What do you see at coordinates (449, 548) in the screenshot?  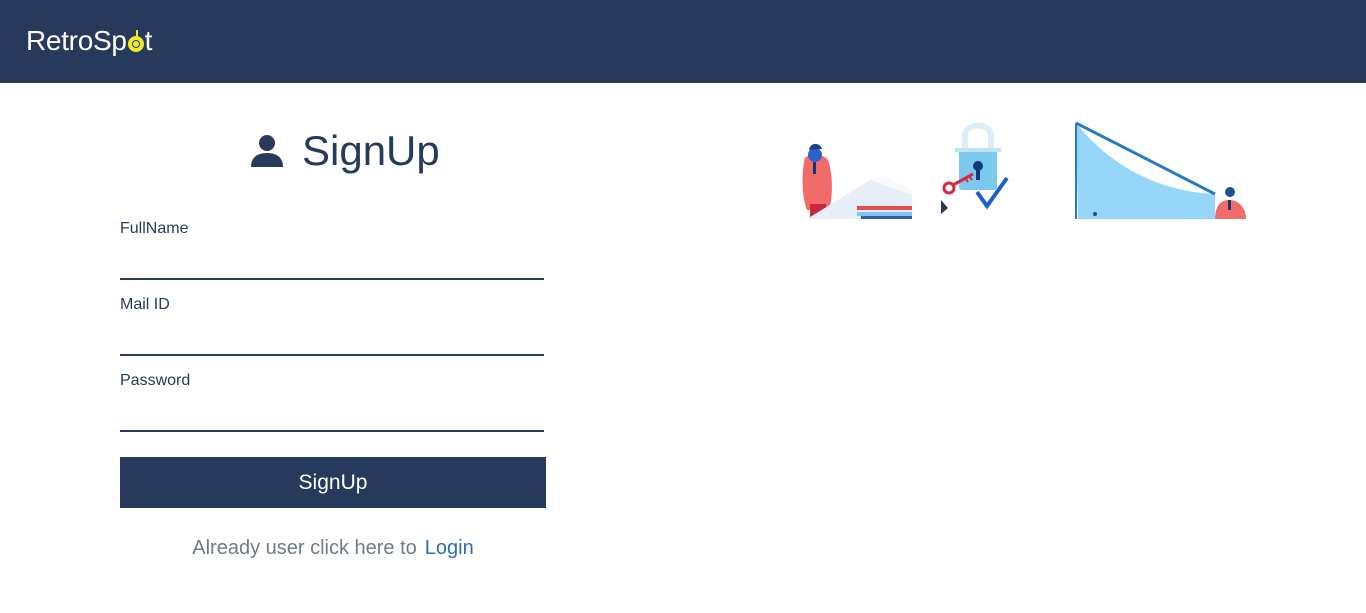 I see `login-link: Login` at bounding box center [449, 548].